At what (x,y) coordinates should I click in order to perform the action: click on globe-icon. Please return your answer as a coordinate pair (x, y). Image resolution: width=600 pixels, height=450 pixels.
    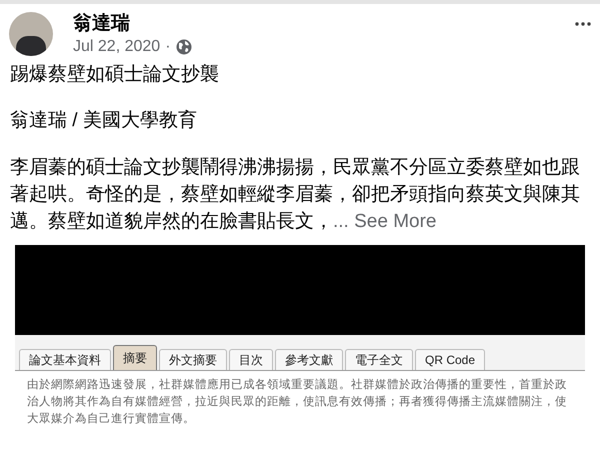
    Looking at the image, I should click on (184, 47).